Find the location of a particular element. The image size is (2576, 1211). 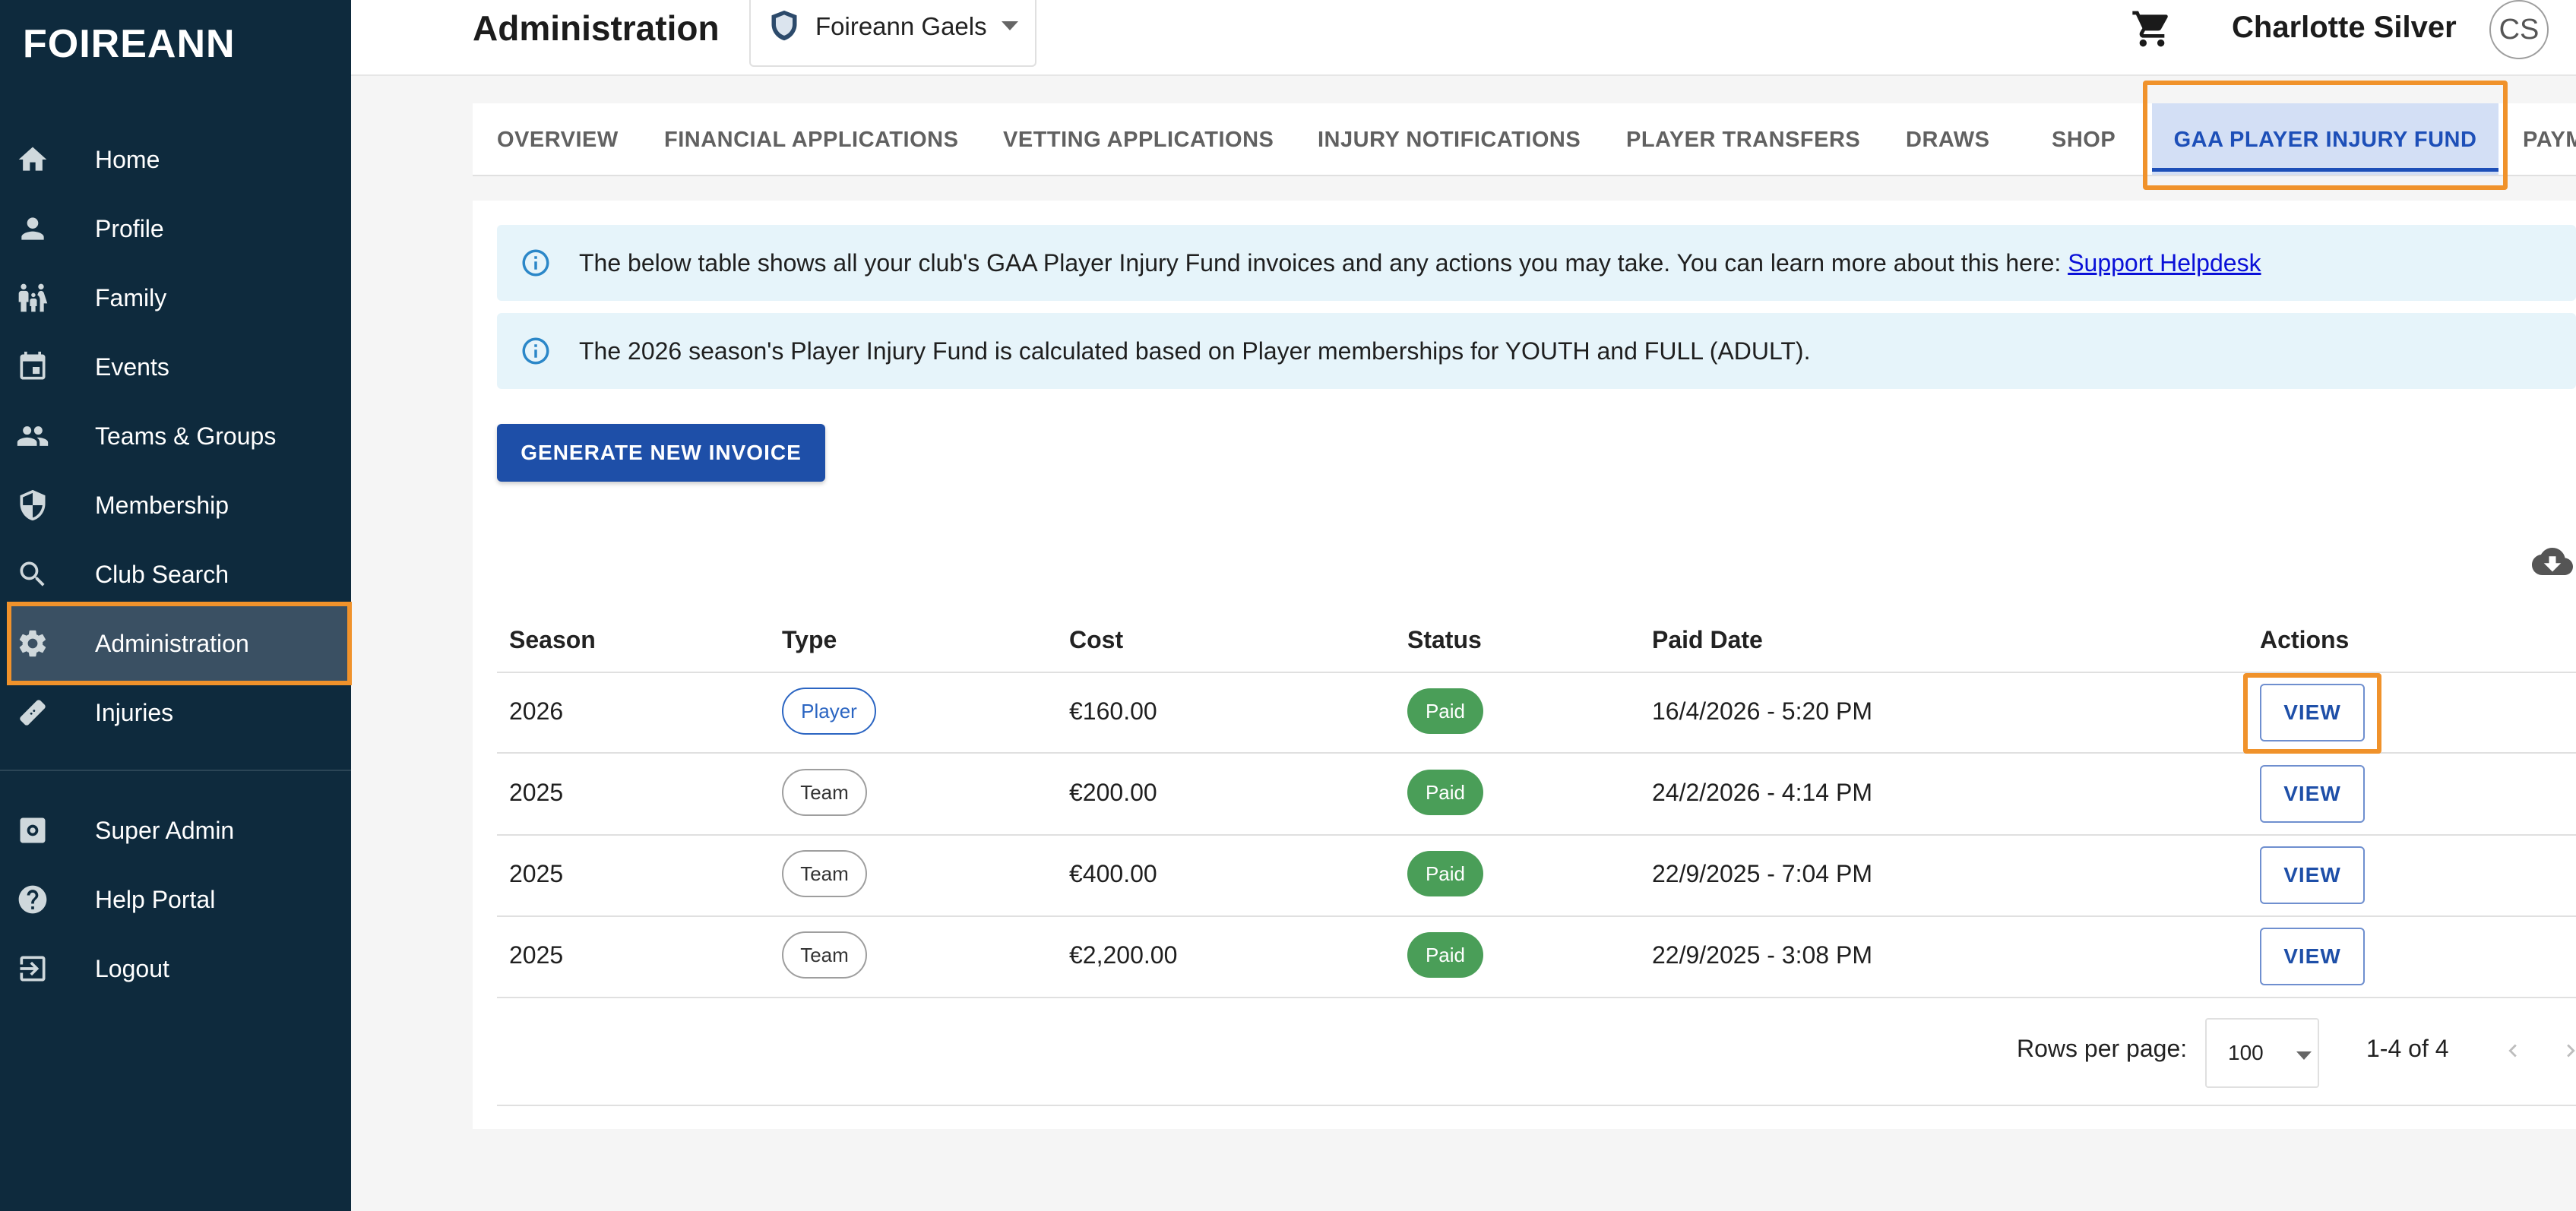

paid-date-cell: 16/4/2026 - 5:20 PM is located at coordinates (1762, 711).